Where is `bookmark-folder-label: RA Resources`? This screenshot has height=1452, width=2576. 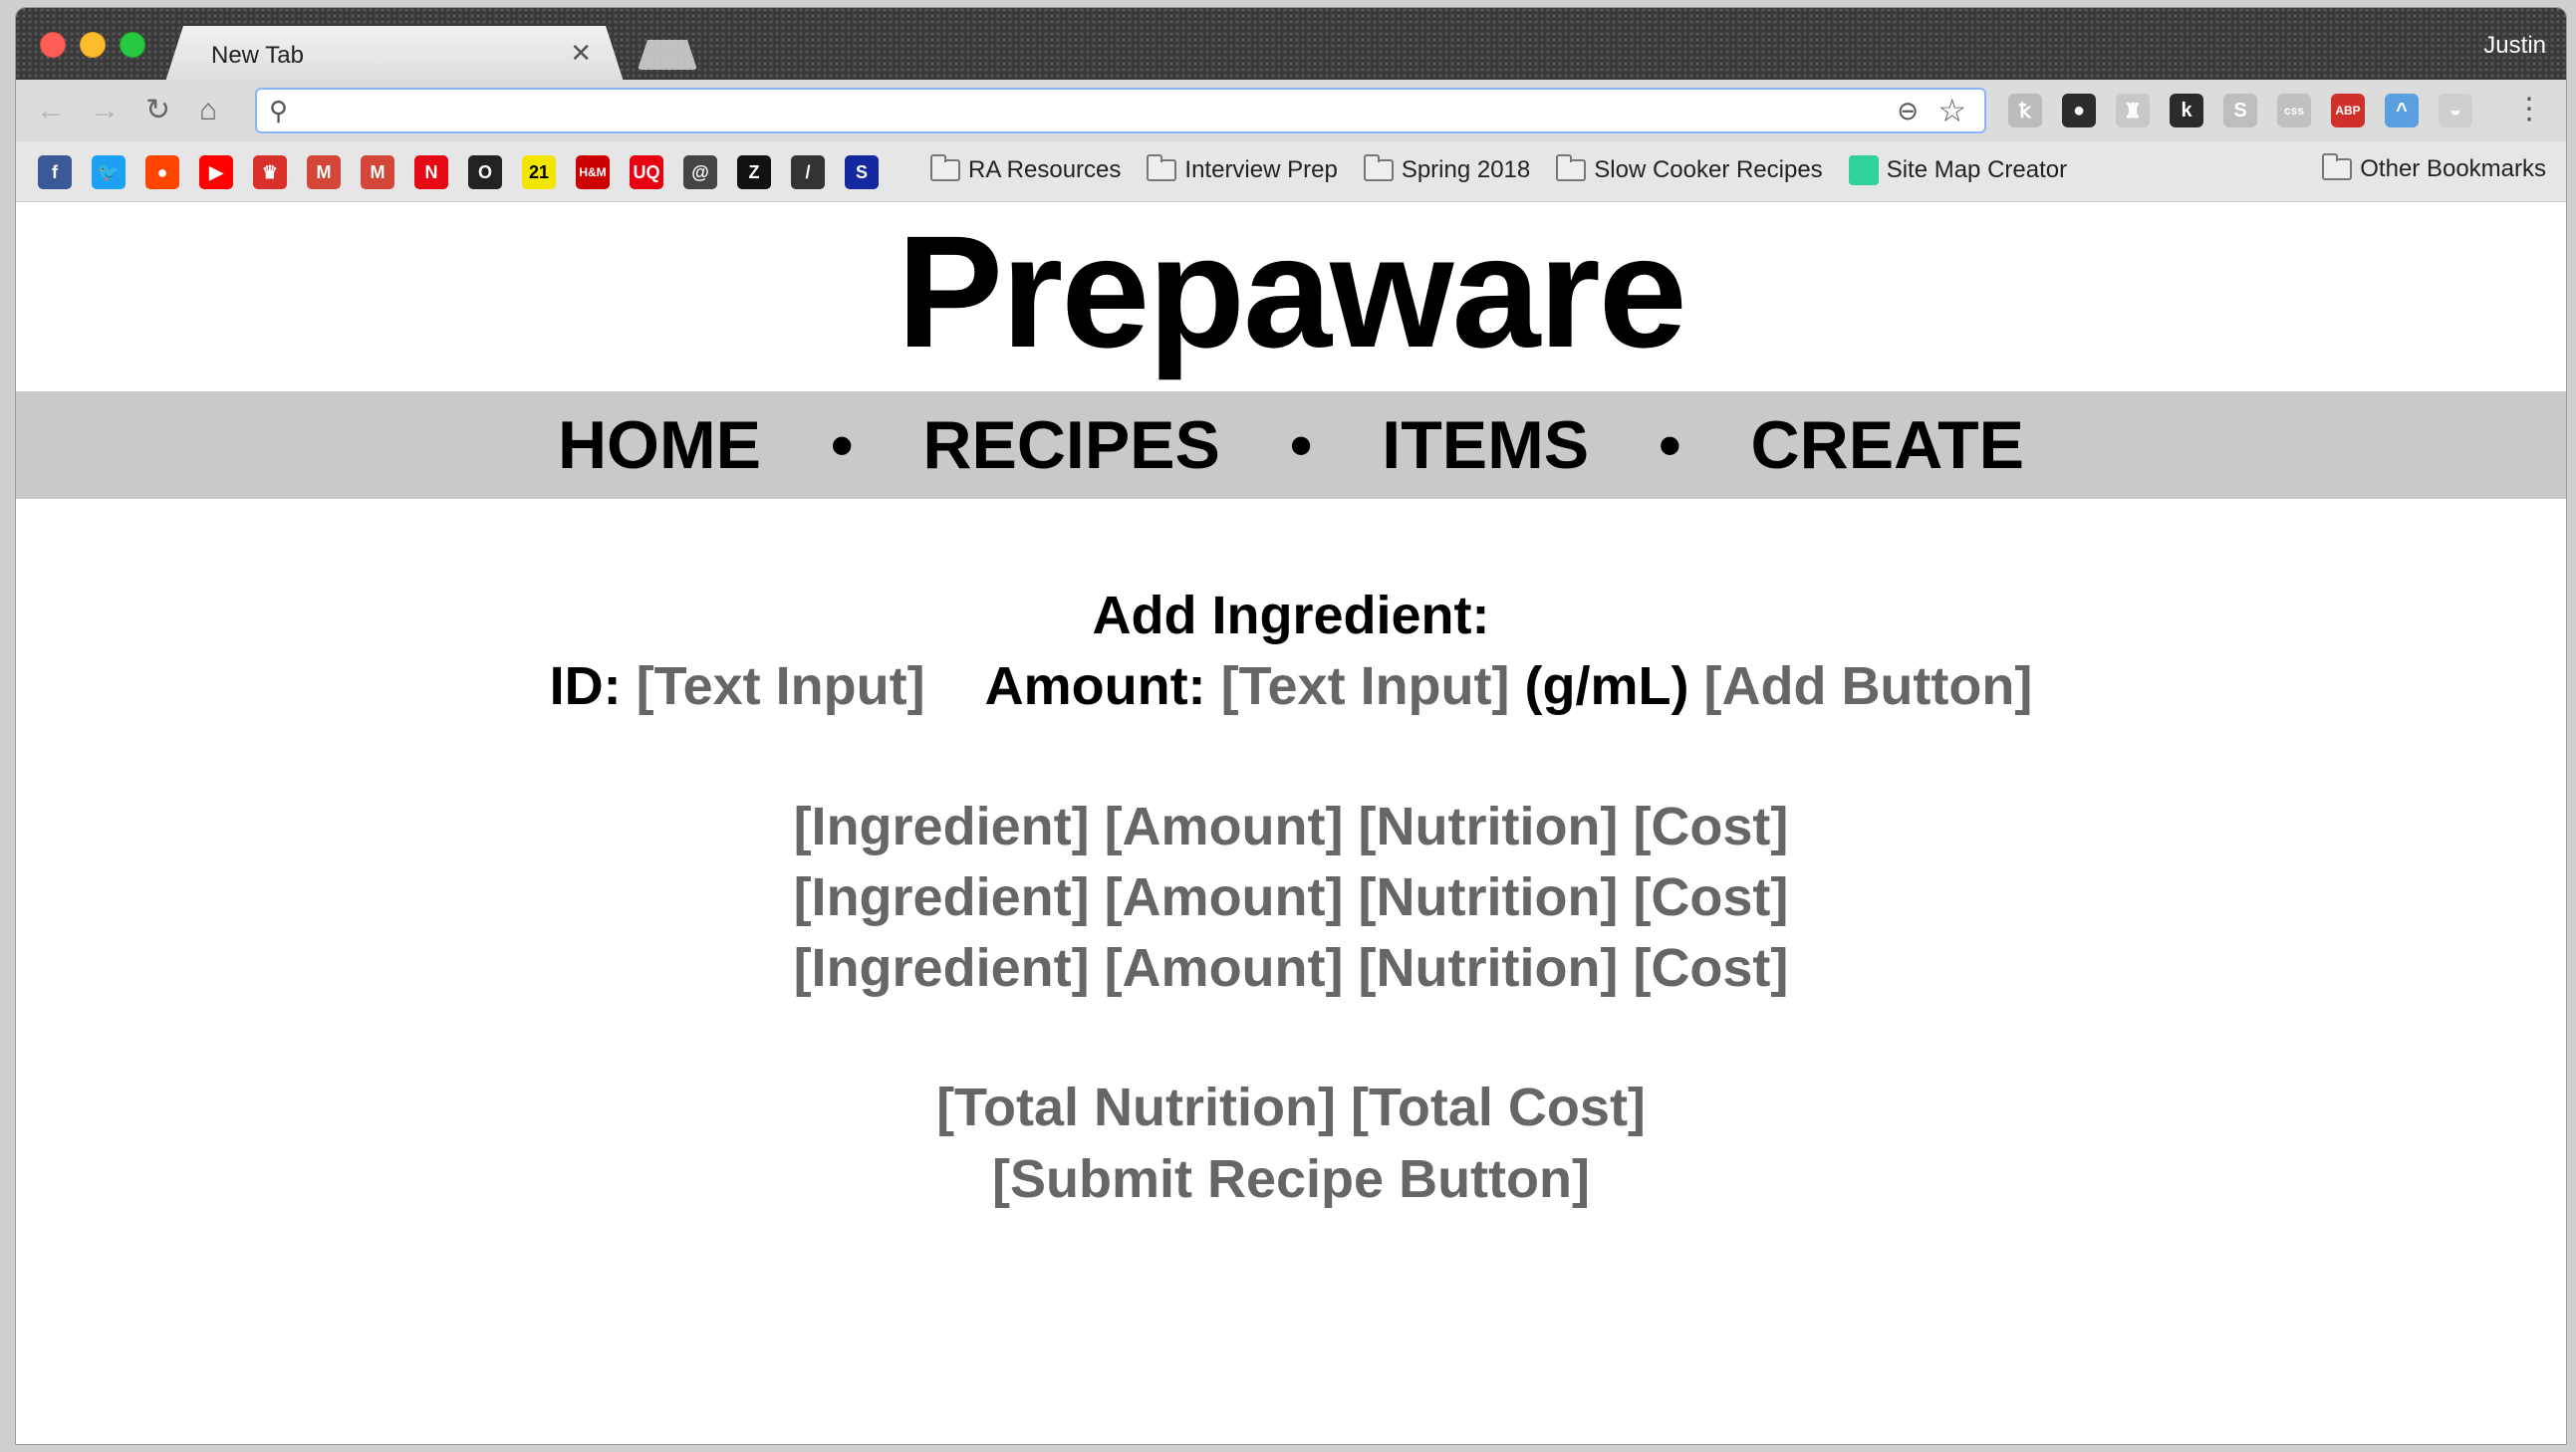
bookmark-folder-label: RA Resources is located at coordinates (1045, 170).